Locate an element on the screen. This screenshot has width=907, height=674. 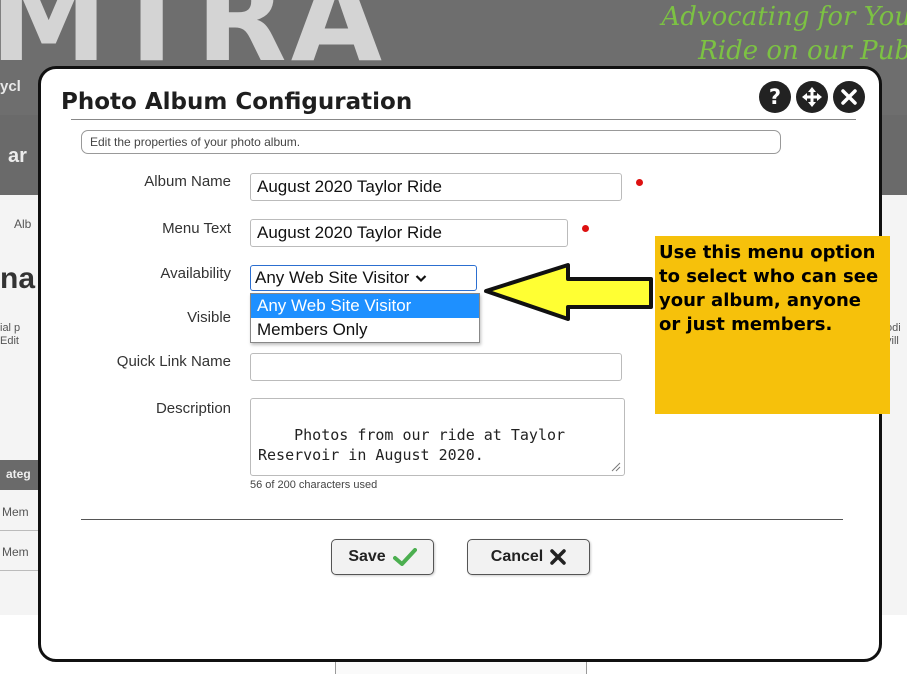
move-icon is located at coordinates (812, 97).